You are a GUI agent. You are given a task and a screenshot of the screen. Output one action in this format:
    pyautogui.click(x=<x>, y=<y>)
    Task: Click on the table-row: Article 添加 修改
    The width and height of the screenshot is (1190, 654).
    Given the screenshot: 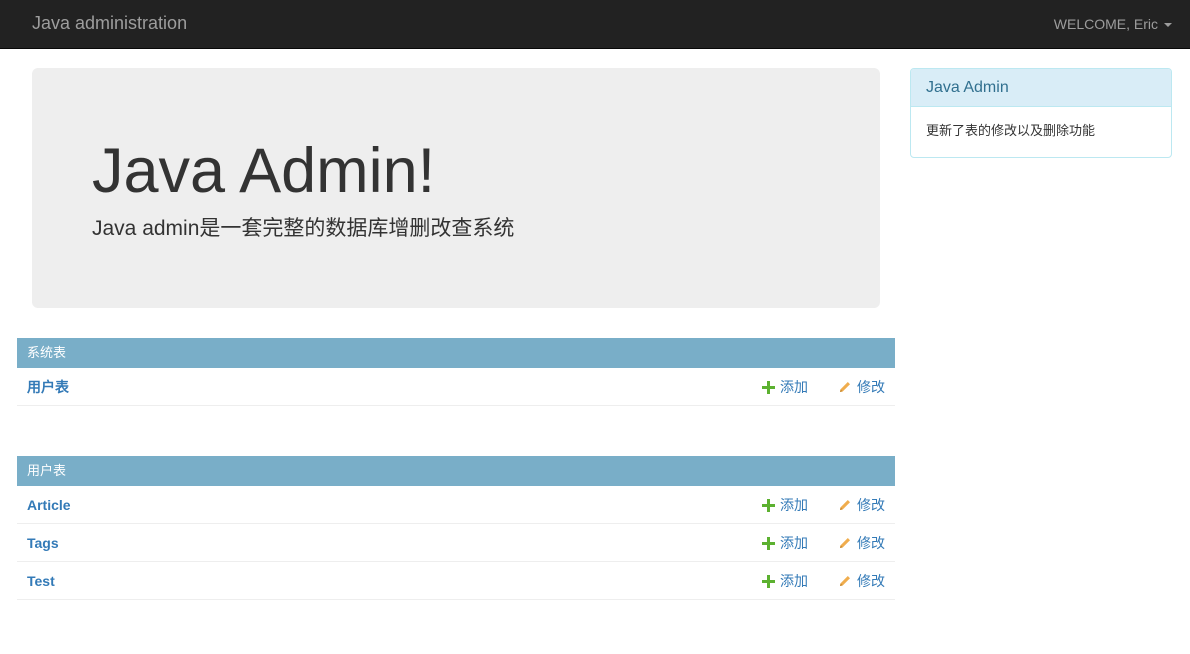 What is the action you would take?
    pyautogui.click(x=456, y=505)
    